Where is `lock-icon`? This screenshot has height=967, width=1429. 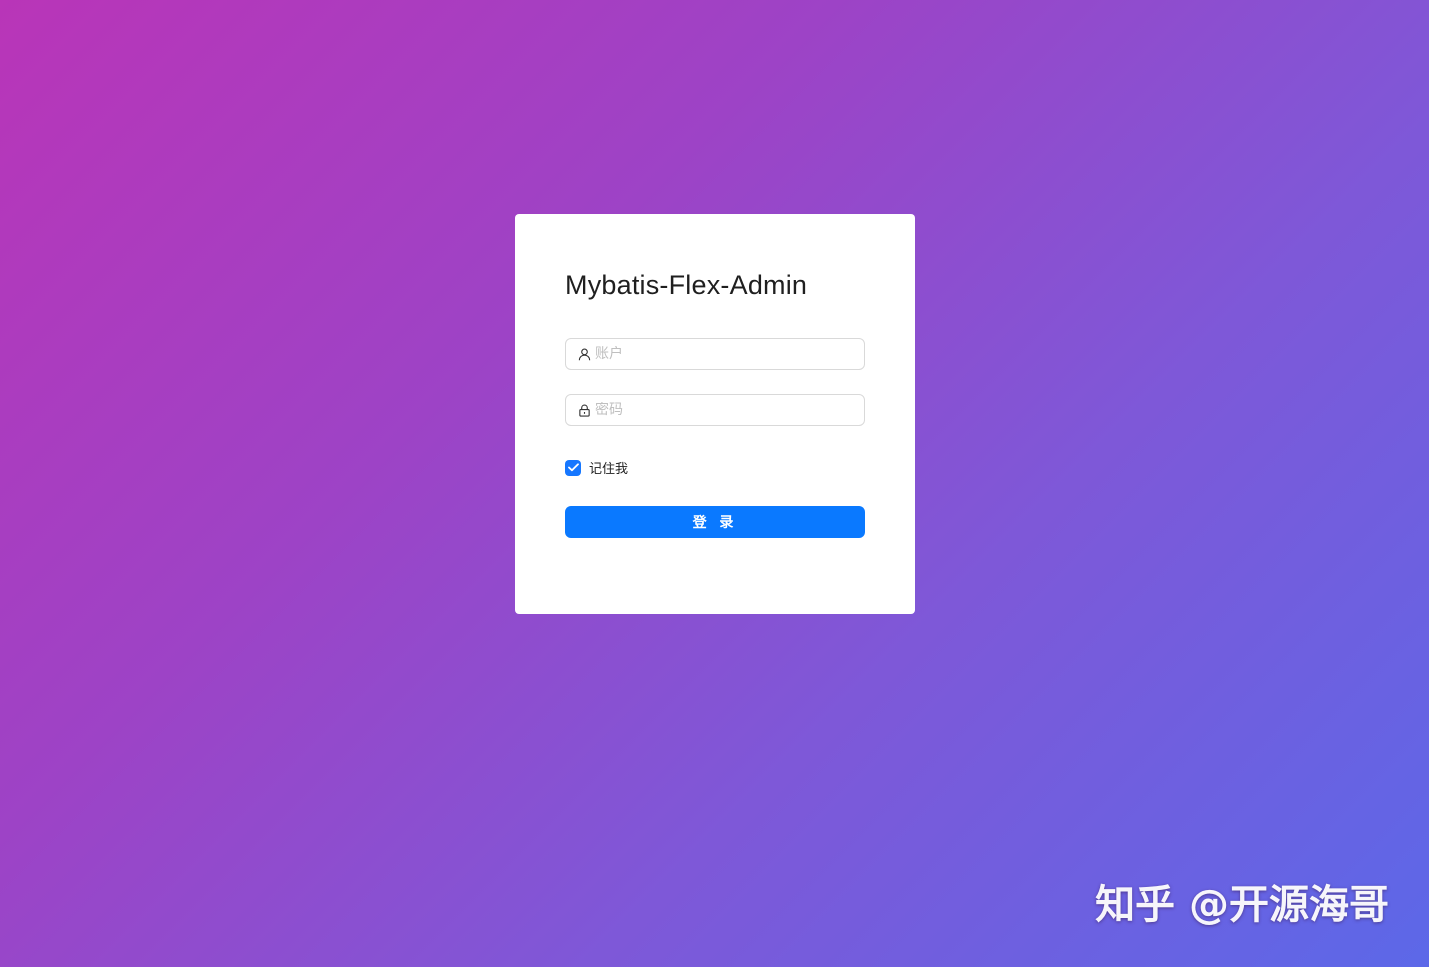 lock-icon is located at coordinates (584, 410).